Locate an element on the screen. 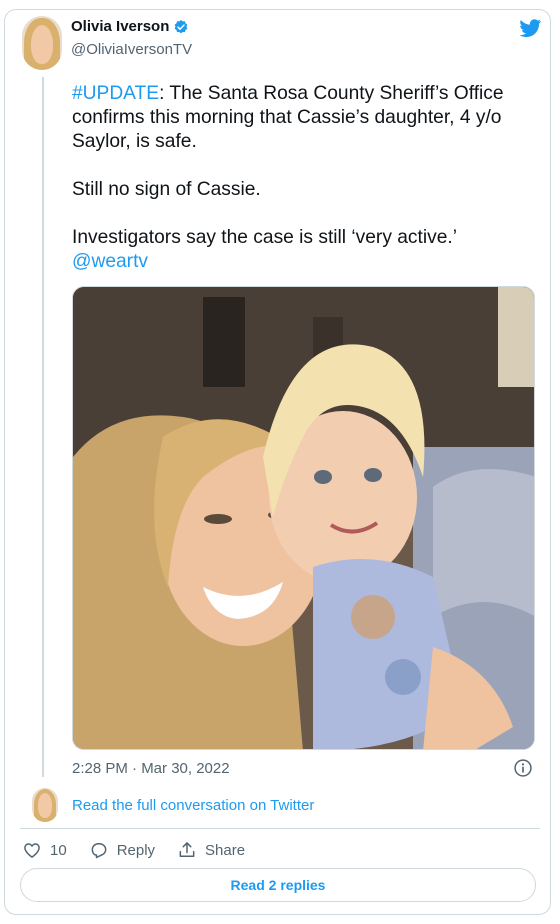 The image size is (560, 924). thread-line is located at coordinates (43, 427).